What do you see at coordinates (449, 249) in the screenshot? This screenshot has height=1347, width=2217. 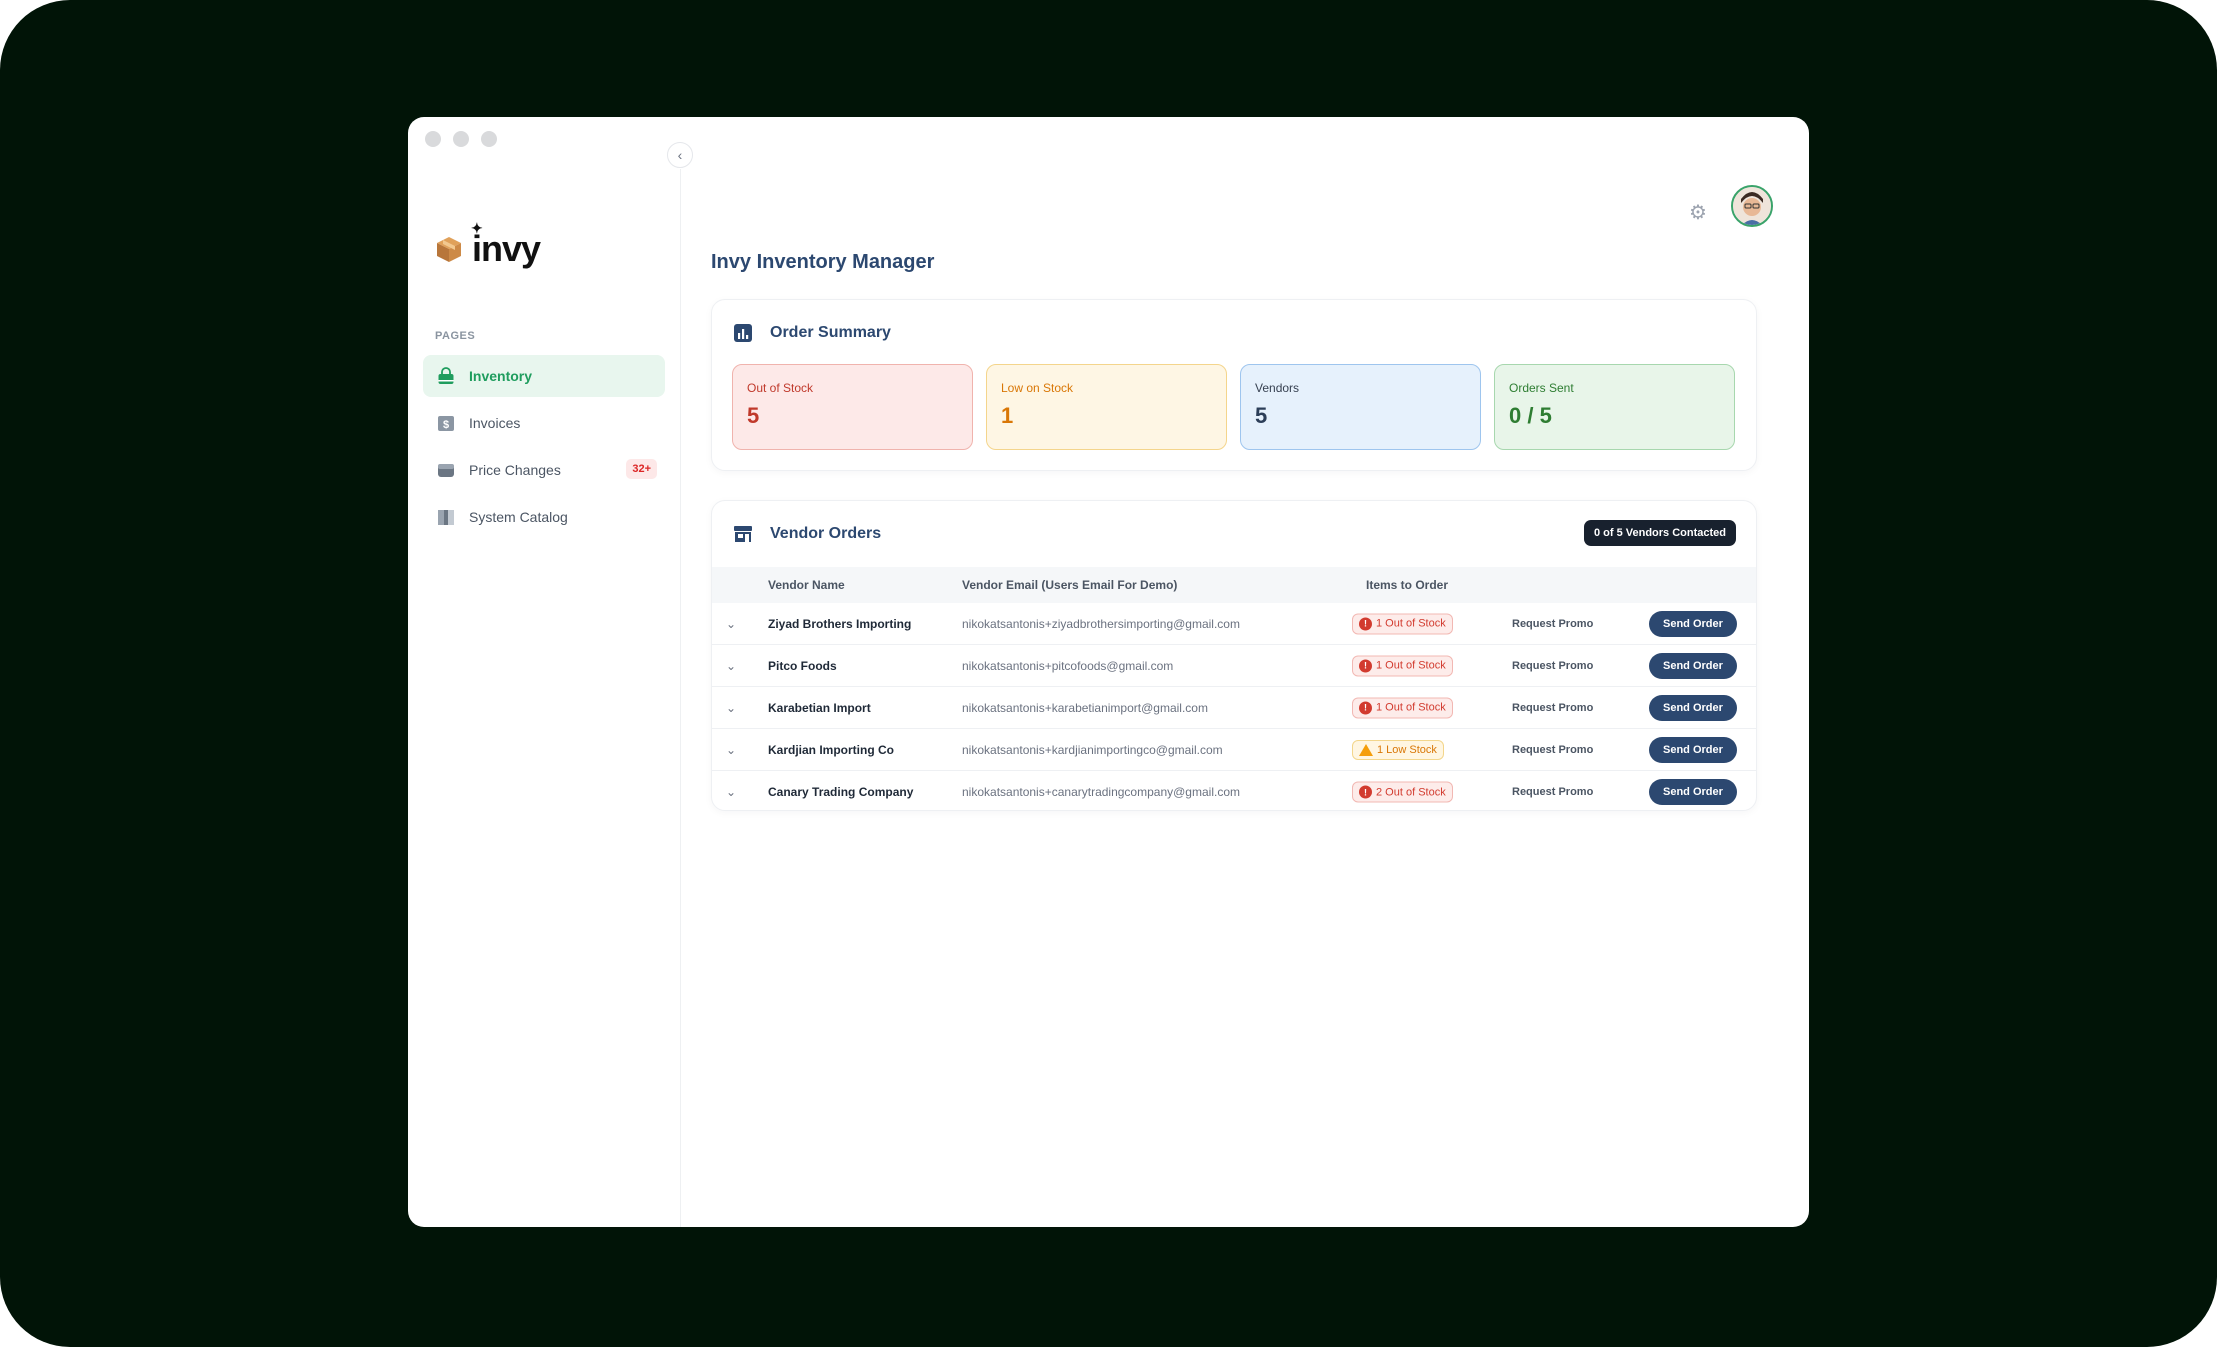 I see `package-box-icon` at bounding box center [449, 249].